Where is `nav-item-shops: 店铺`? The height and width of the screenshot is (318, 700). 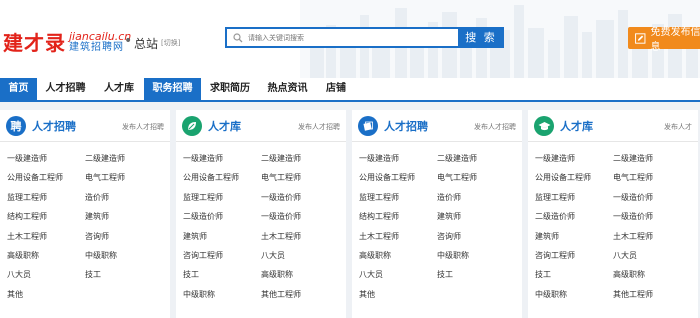
nav-item-shops: 店铺 is located at coordinates (336, 89).